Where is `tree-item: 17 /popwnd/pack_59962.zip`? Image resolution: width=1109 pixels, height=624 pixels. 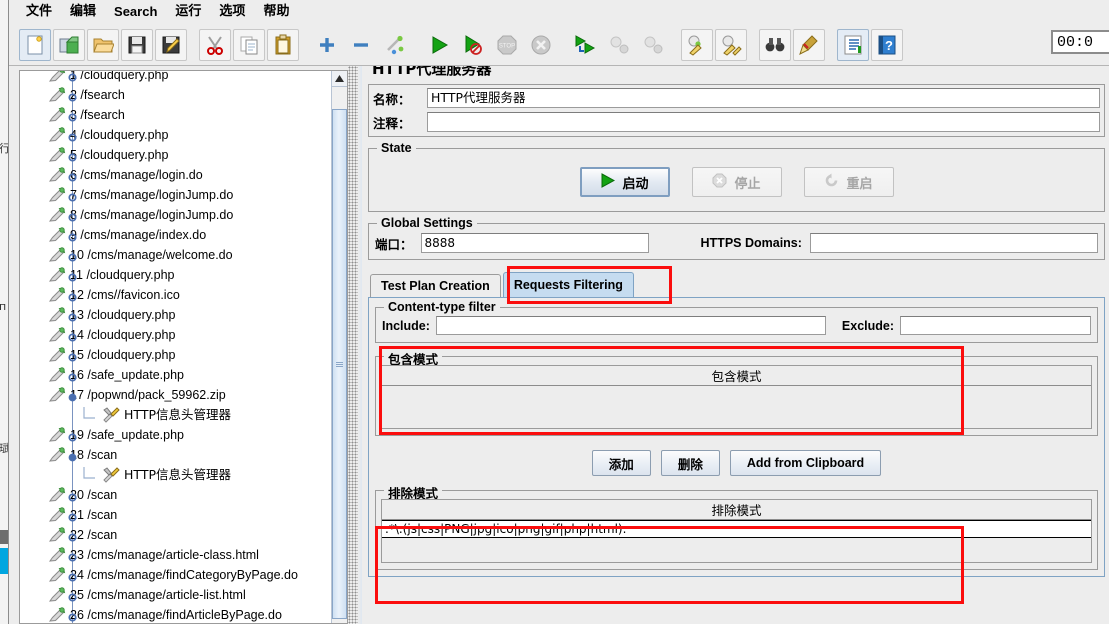 tree-item: 17 /popwnd/pack_59962.zip is located at coordinates (175, 395).